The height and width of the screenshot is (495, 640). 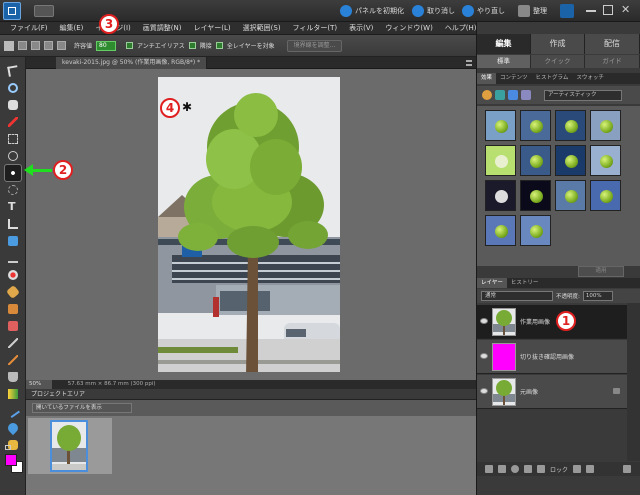 I want to click on menu-window: ウィンドウ(W), so click(x=408, y=28).